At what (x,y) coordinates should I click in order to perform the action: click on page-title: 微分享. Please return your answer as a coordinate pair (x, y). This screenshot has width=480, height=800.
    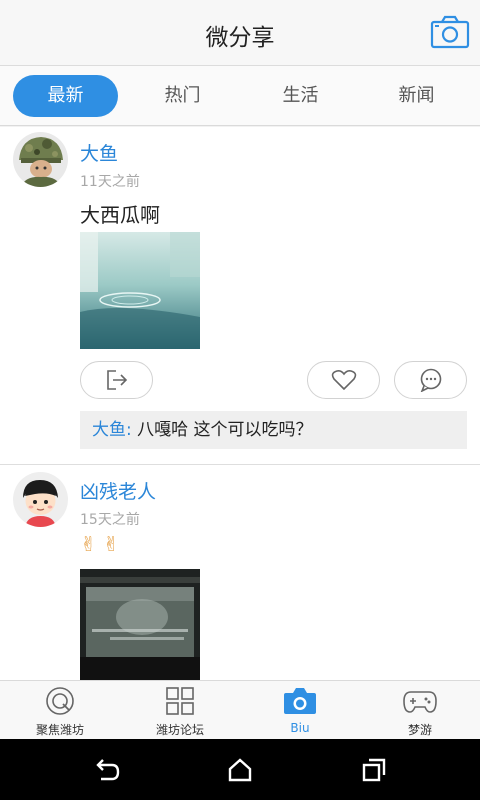
    Looking at the image, I should click on (240, 38).